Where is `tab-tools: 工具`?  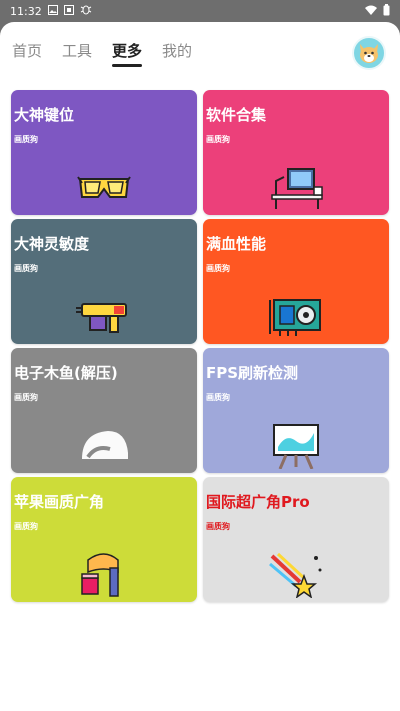
tab-tools: 工具 is located at coordinates (77, 50).